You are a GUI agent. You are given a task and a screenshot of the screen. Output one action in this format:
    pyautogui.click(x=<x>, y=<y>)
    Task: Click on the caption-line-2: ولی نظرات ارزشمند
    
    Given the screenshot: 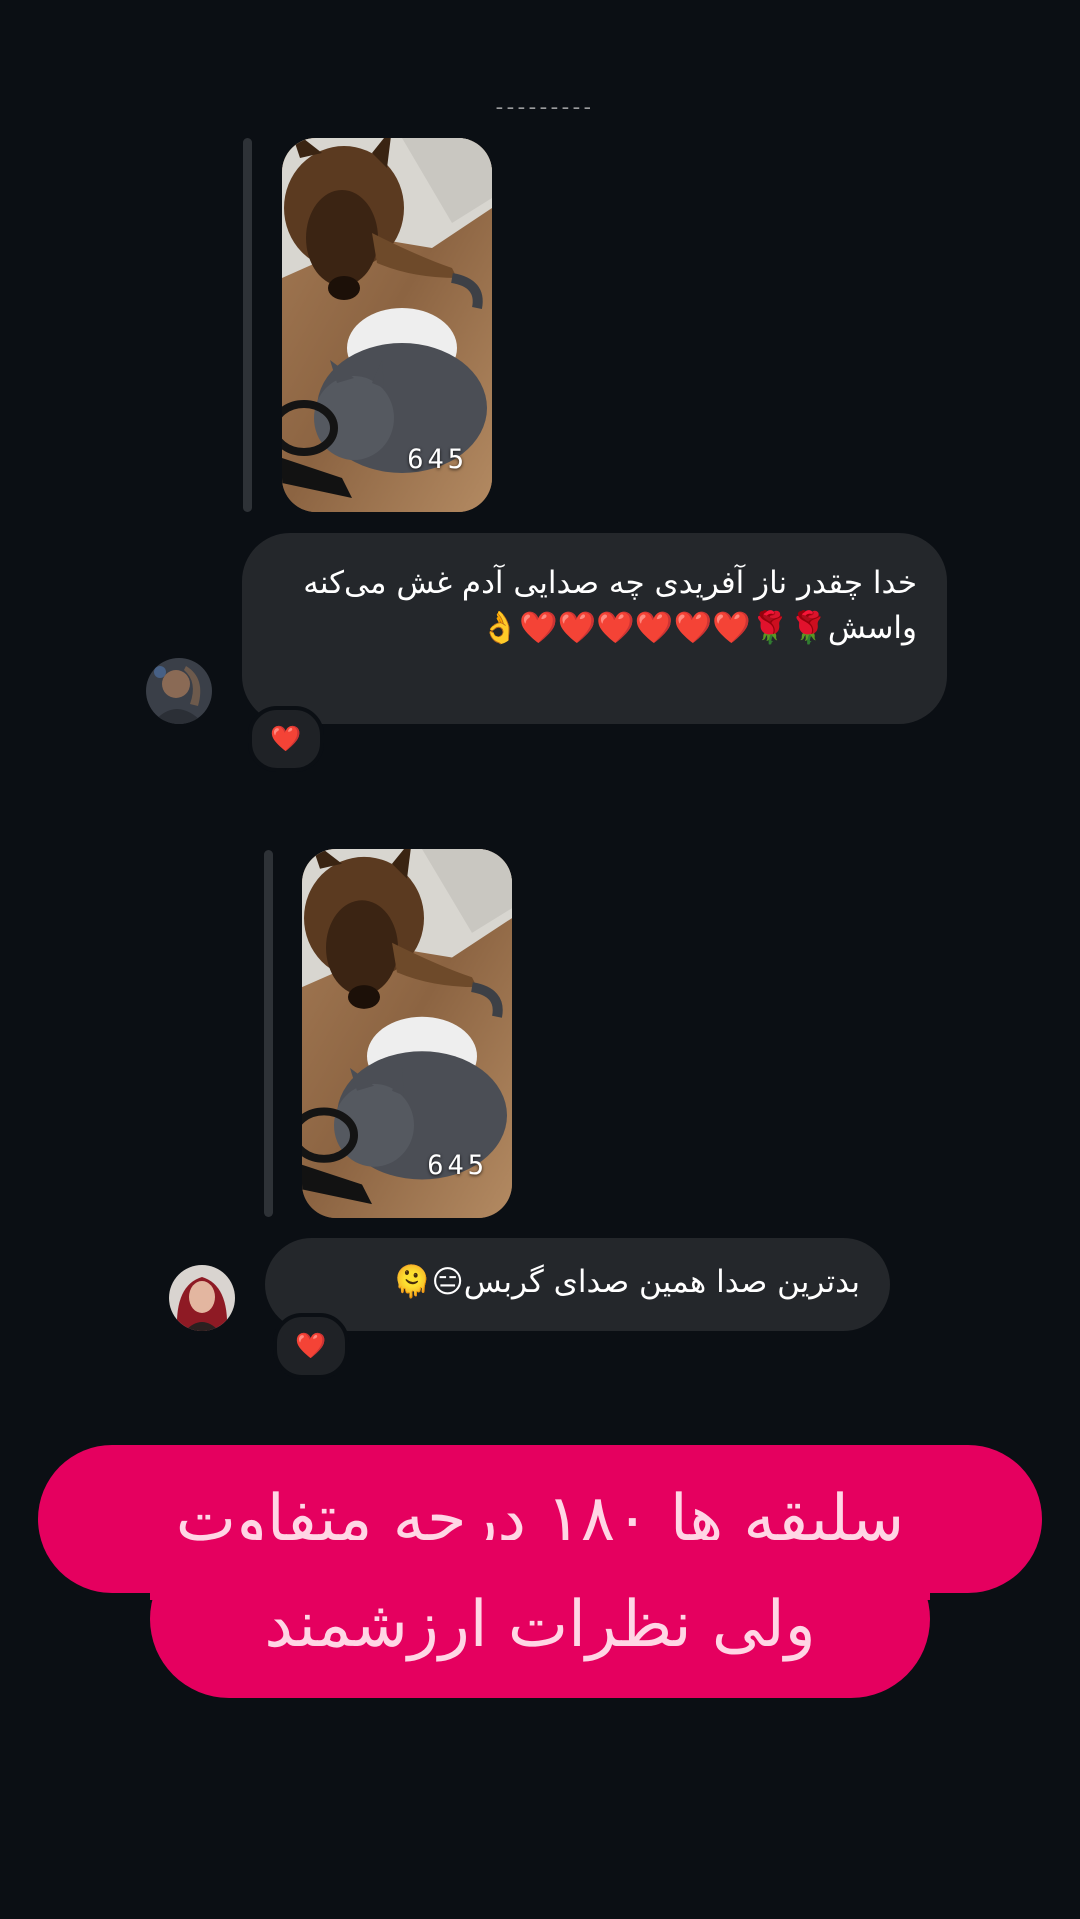 What is the action you would take?
    pyautogui.click(x=540, y=1619)
    